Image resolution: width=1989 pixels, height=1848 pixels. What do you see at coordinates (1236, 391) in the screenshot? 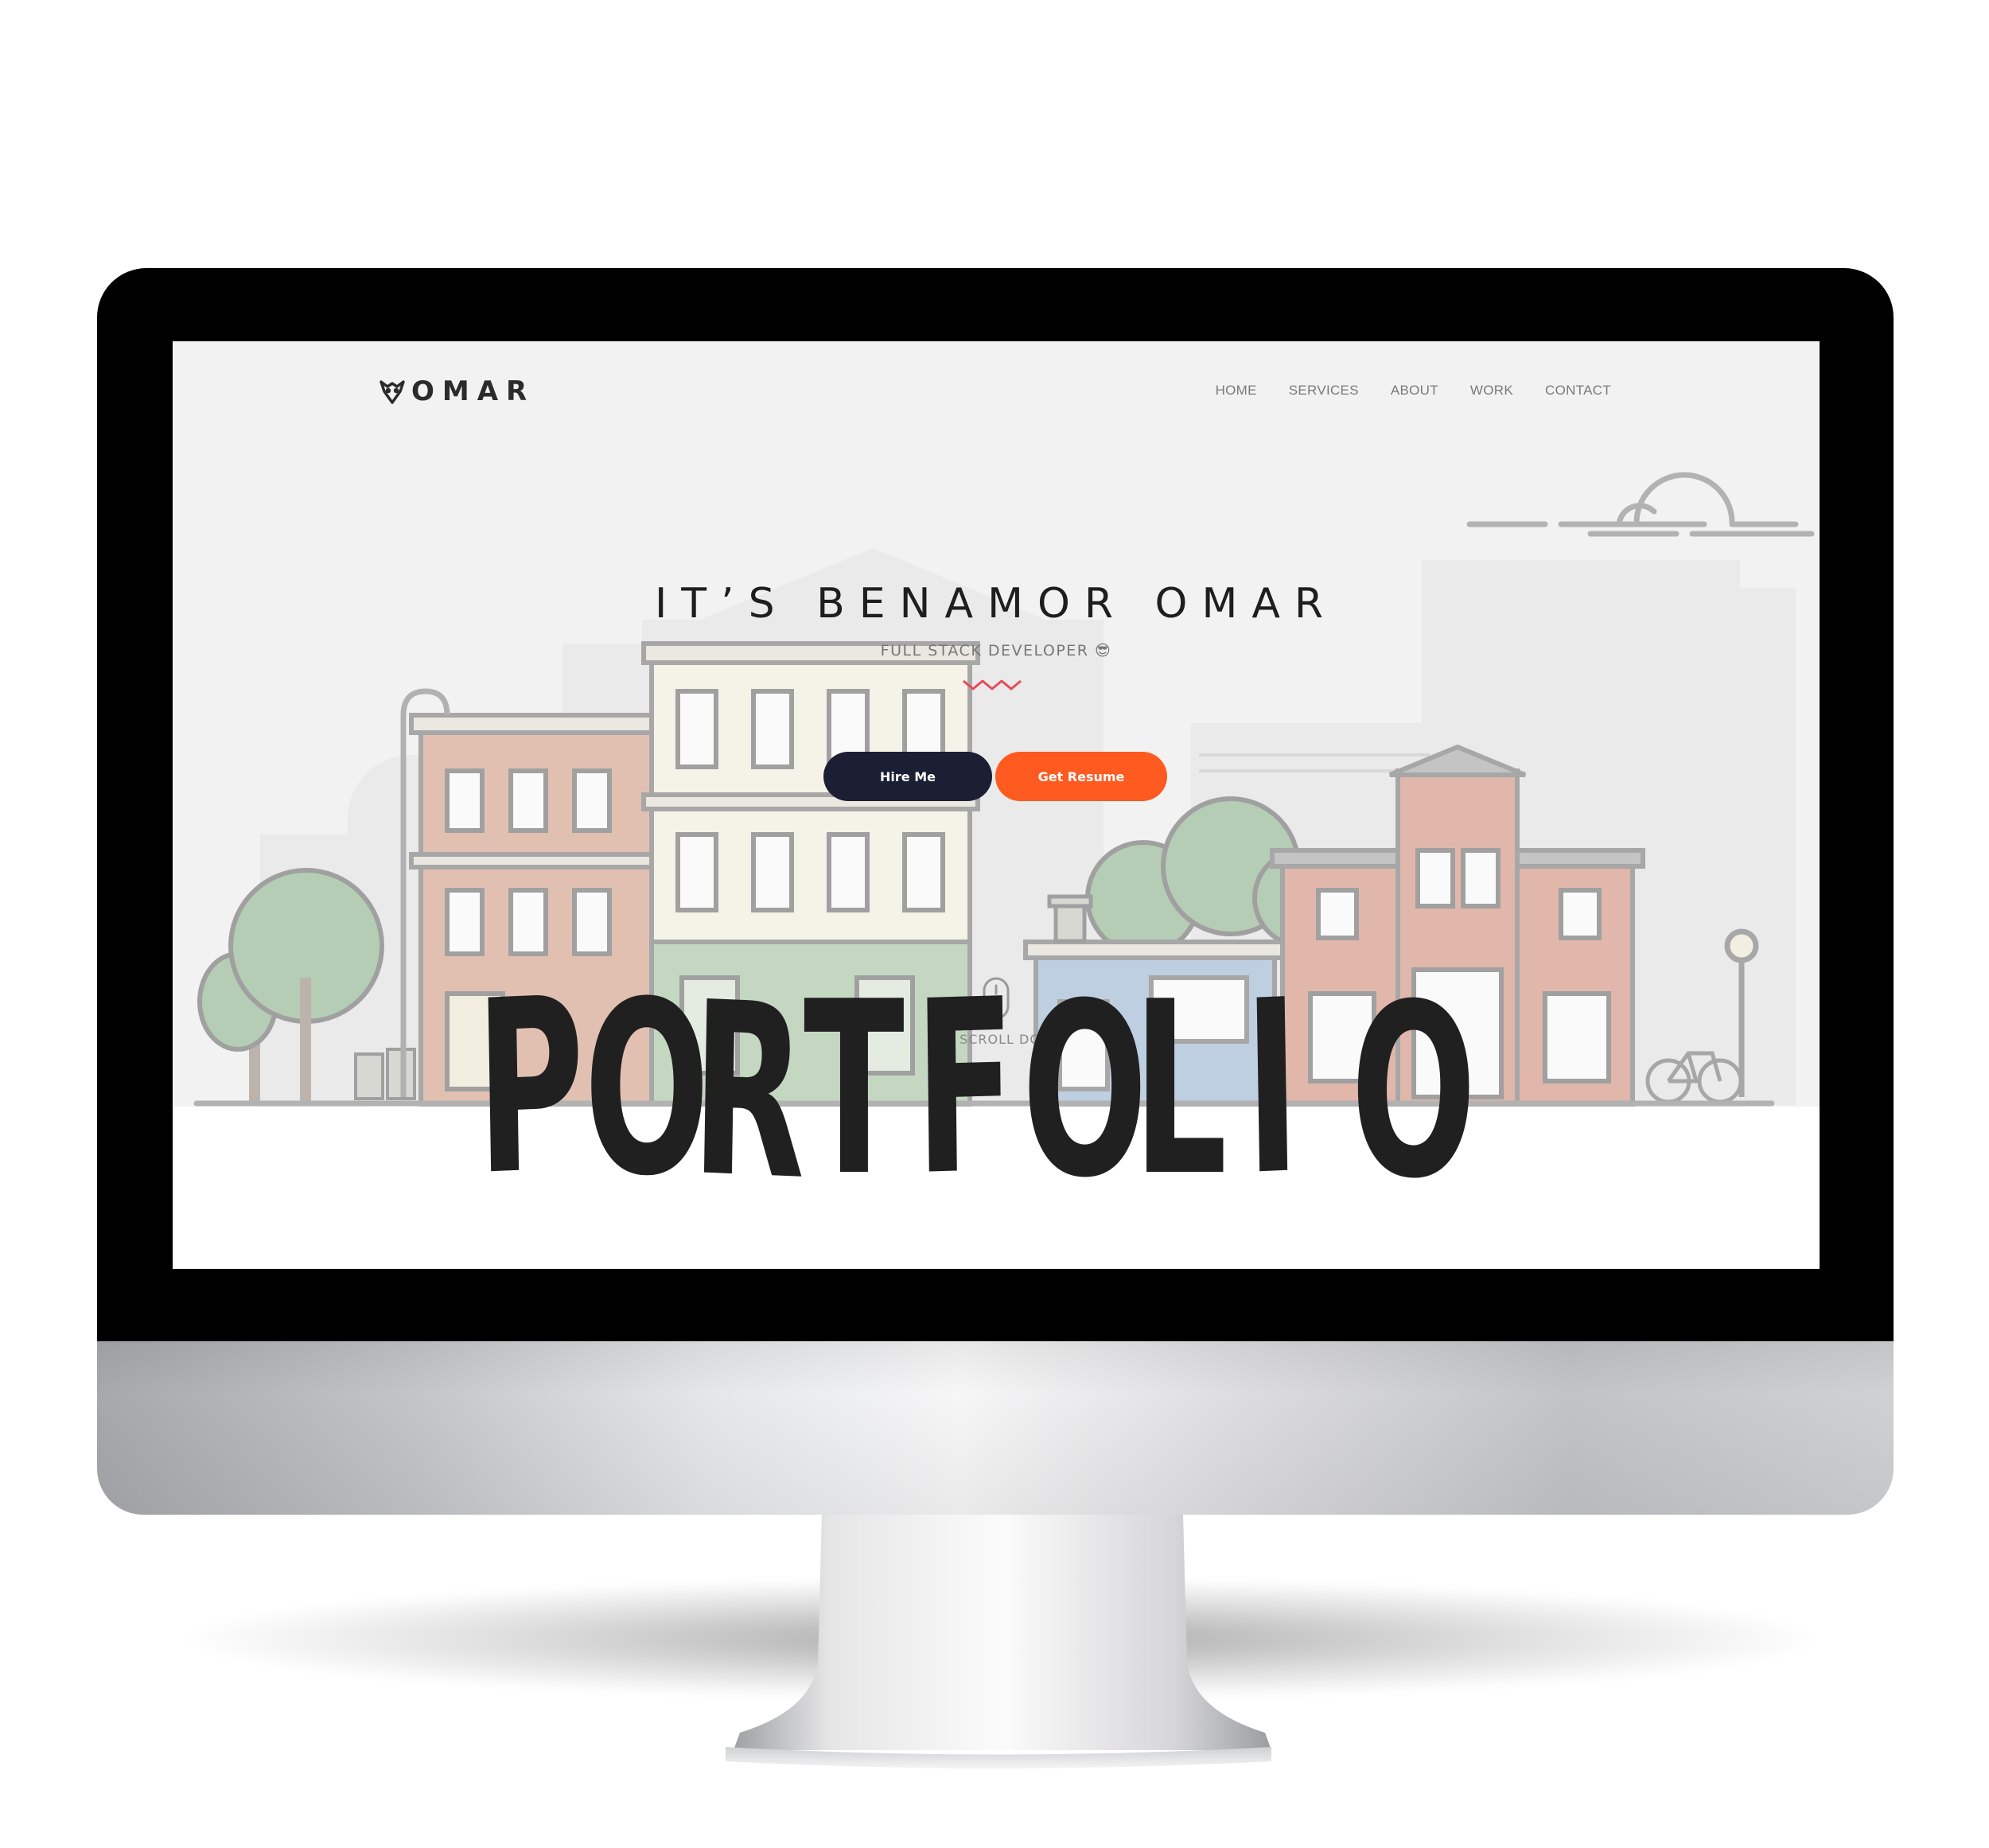
I see `nav-home: HOME` at bounding box center [1236, 391].